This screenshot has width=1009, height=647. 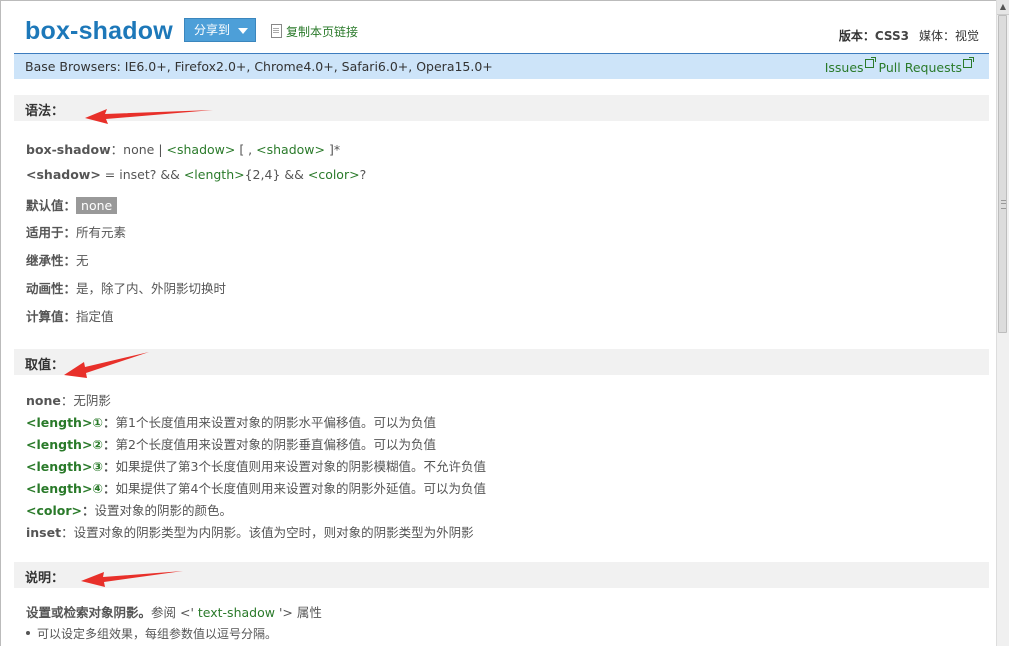 What do you see at coordinates (44, 532) in the screenshot?
I see `value-term: inset` at bounding box center [44, 532].